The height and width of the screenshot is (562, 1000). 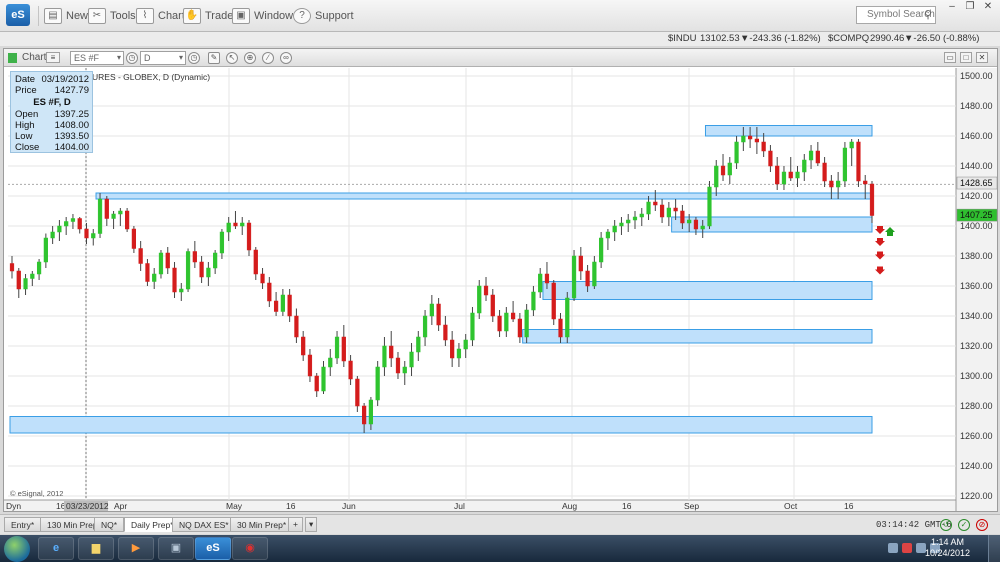 I want to click on window-close-icon: ✕, so click(x=982, y=57).